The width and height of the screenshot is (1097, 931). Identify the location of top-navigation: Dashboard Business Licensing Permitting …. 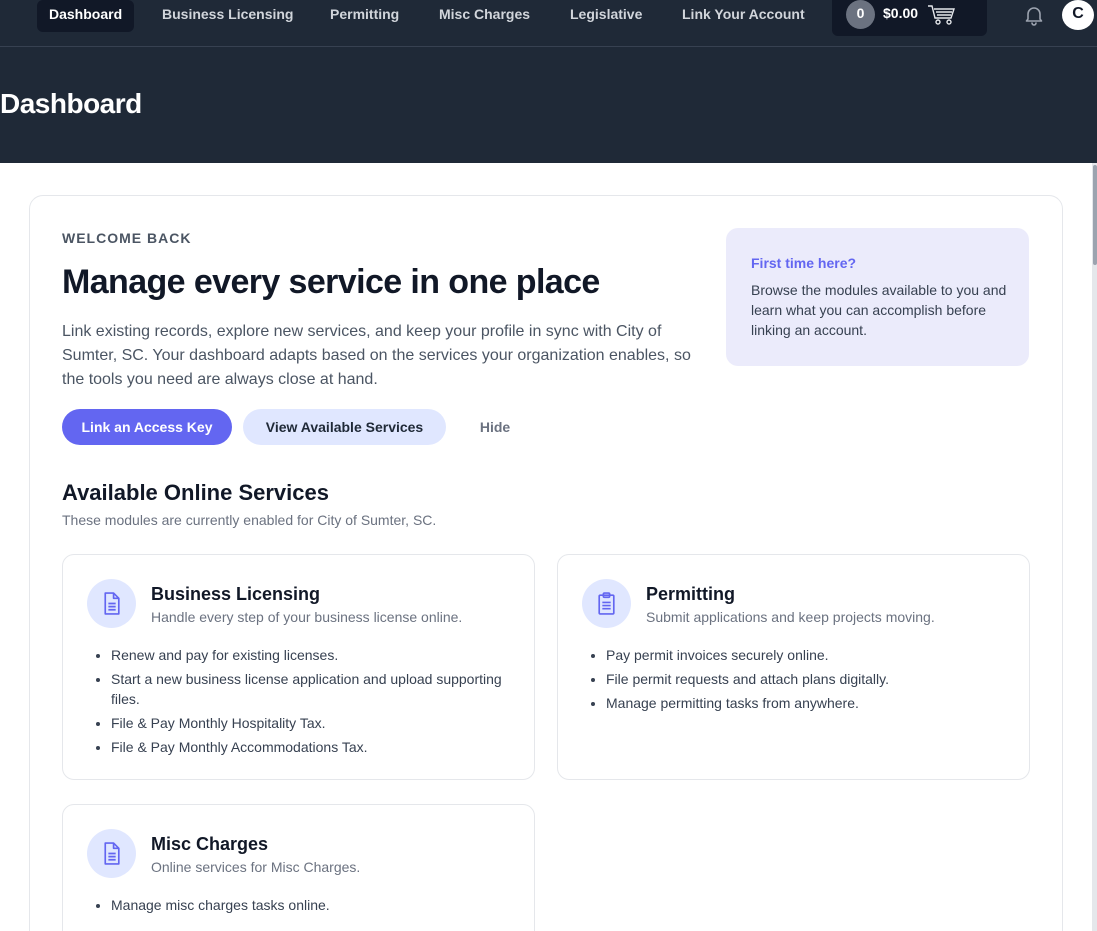
(548, 23).